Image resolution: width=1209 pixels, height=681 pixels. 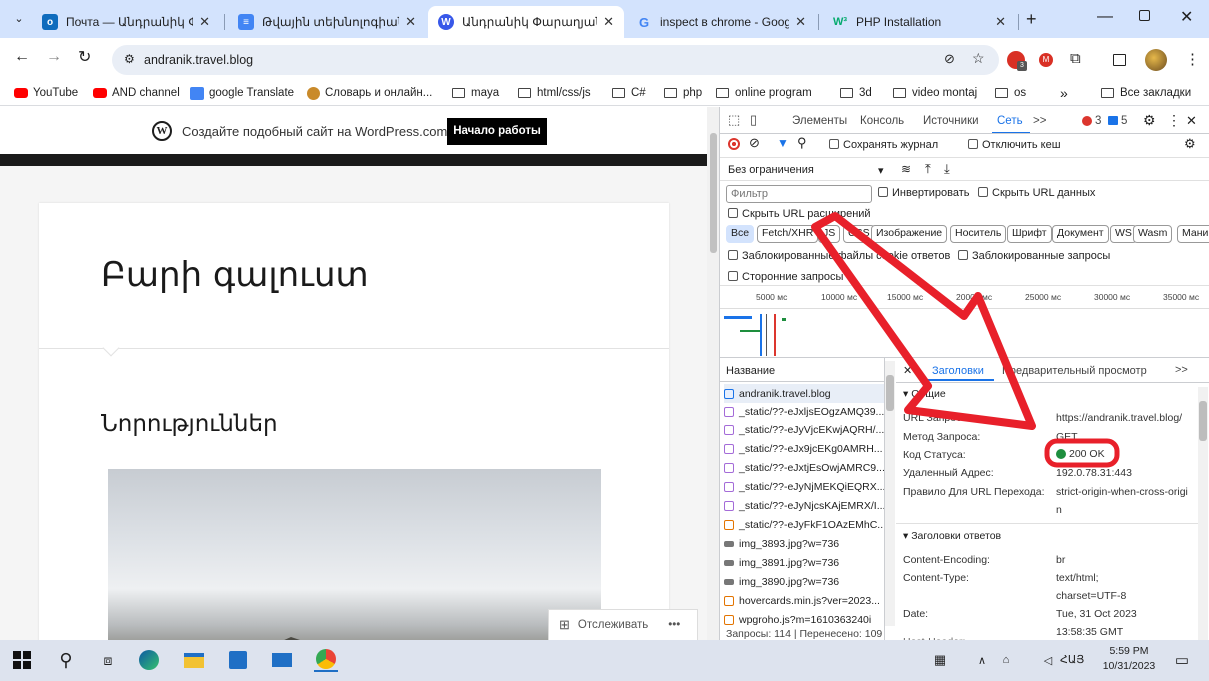 I want to click on network-settings-icon: ⚙, so click(x=1190, y=144).